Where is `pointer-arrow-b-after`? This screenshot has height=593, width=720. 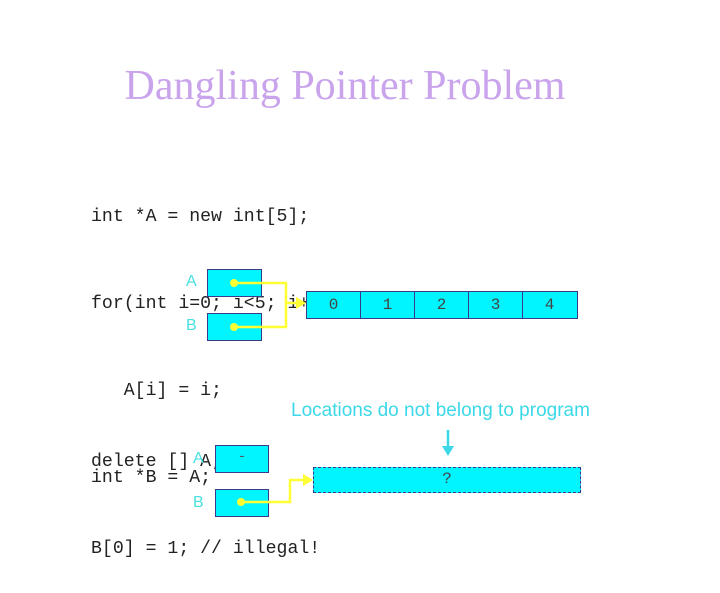 pointer-arrow-b-after is located at coordinates (275, 490).